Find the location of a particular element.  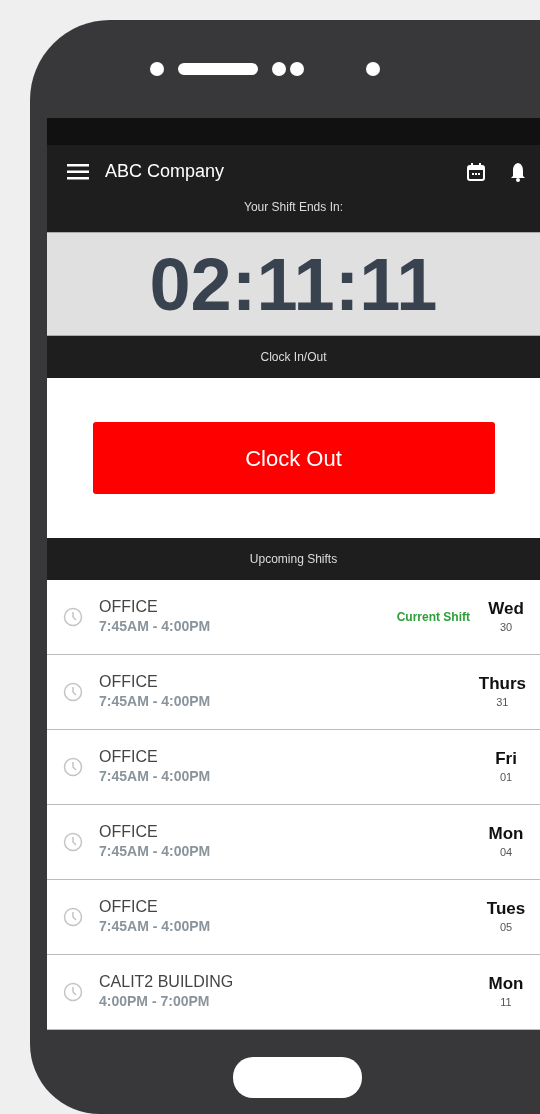

home-button is located at coordinates (297, 1077).